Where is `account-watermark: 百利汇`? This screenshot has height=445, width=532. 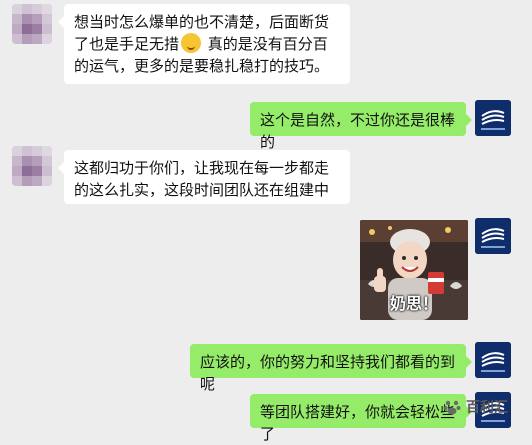 account-watermark: 百利汇 is located at coordinates (475, 407).